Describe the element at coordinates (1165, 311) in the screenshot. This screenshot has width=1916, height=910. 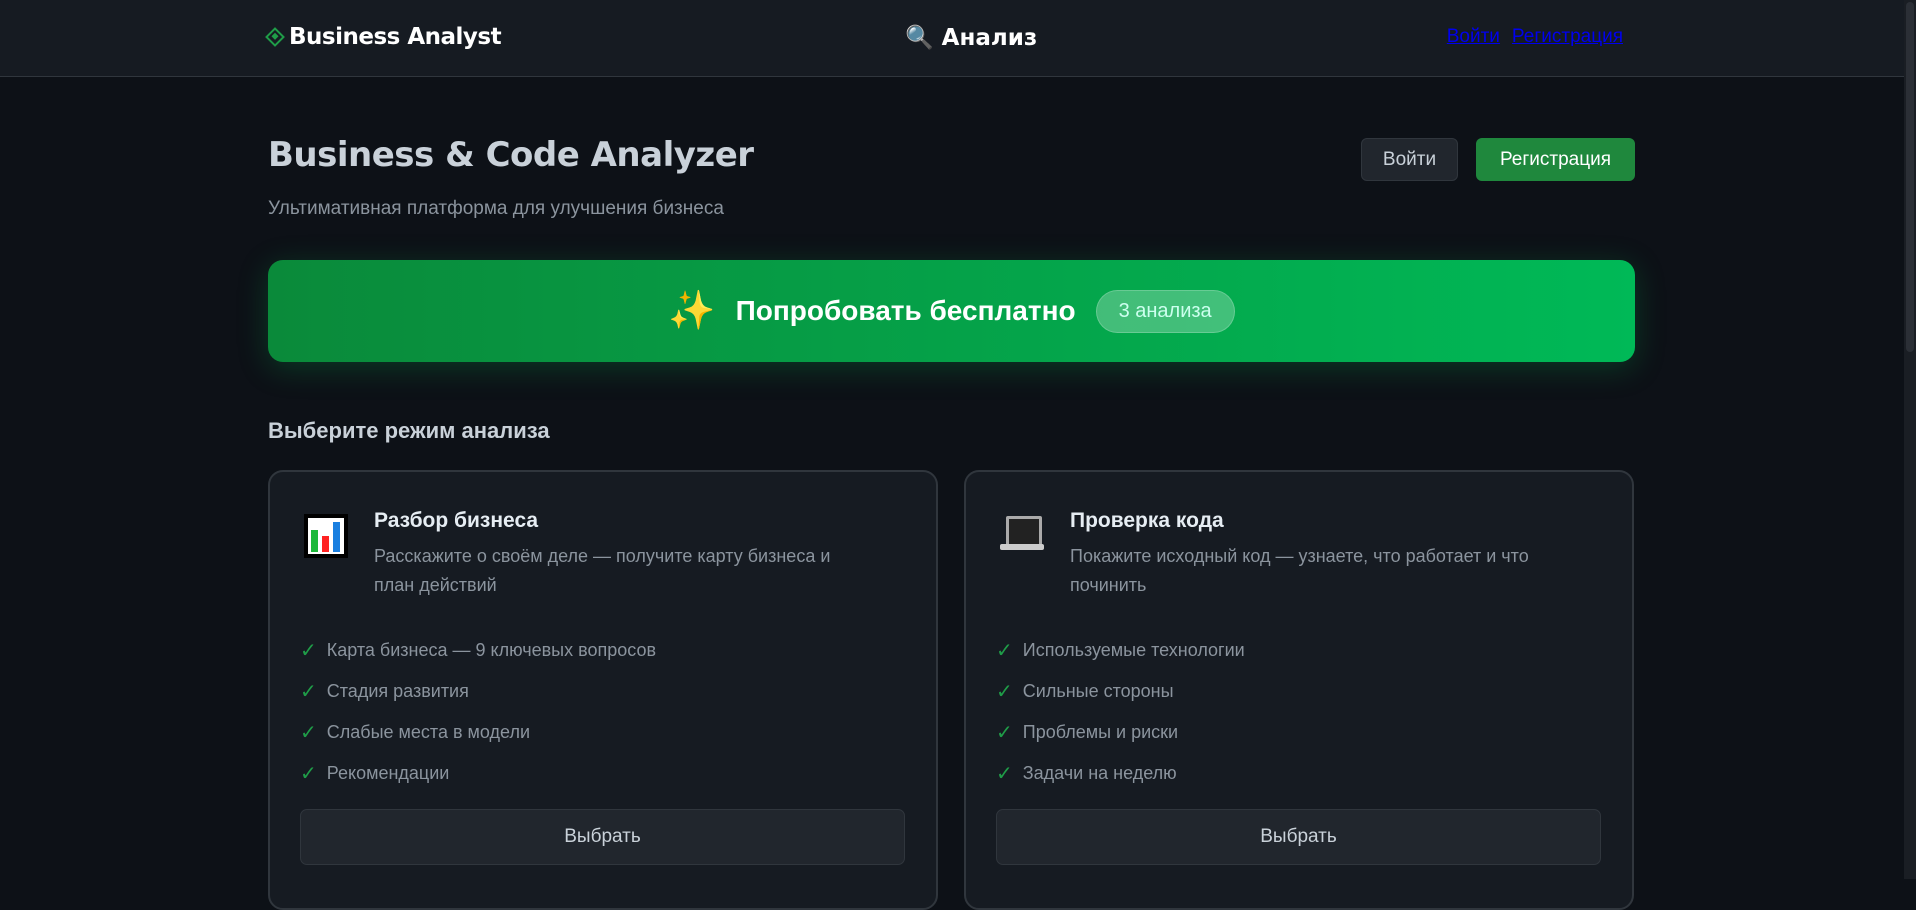
I see `free-count-badge: 3 анализа` at that location.